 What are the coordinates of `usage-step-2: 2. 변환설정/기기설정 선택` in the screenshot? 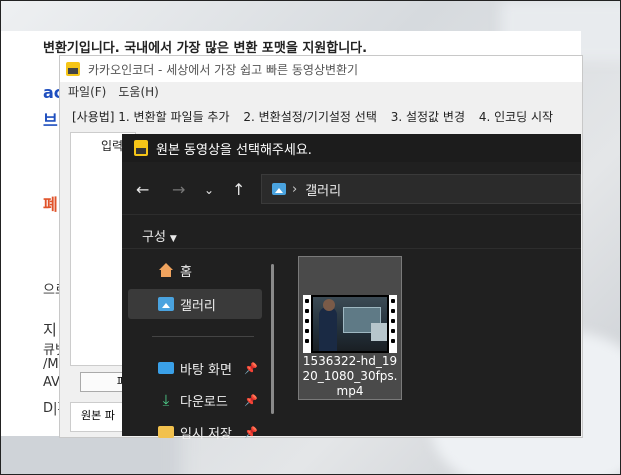 It's located at (310, 117).